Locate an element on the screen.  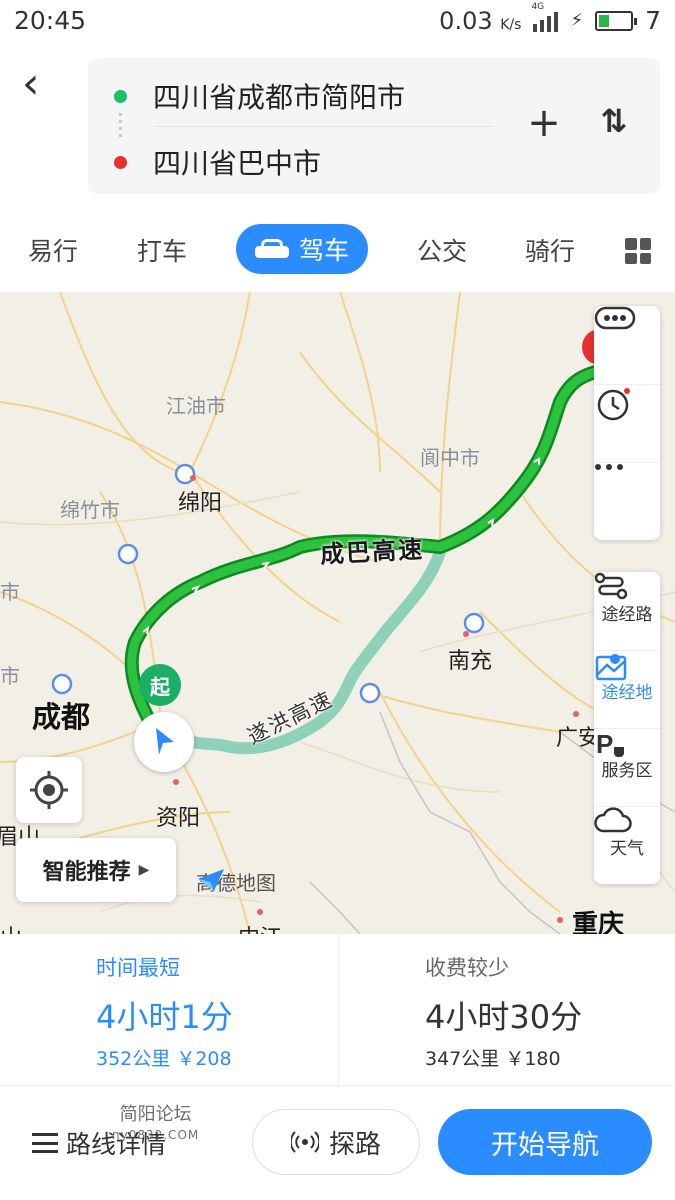
travel-mode-tabs: 易行 打车 驾车 公交 骑行 is located at coordinates (337, 251).